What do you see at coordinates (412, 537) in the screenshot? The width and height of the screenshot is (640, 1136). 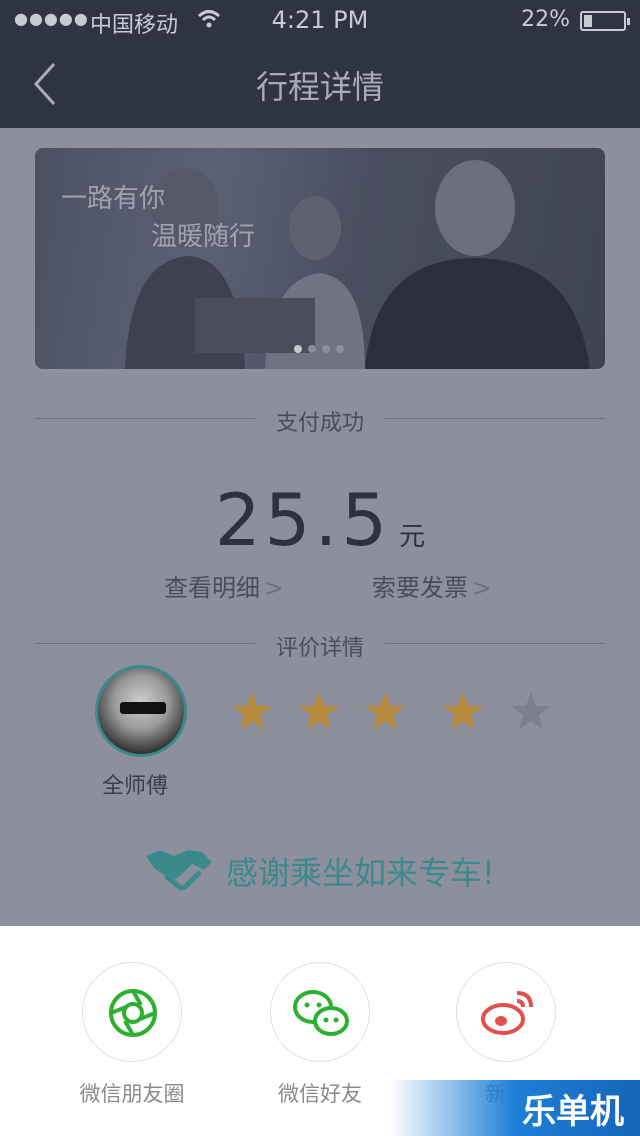 I see `fare-unit: 元` at bounding box center [412, 537].